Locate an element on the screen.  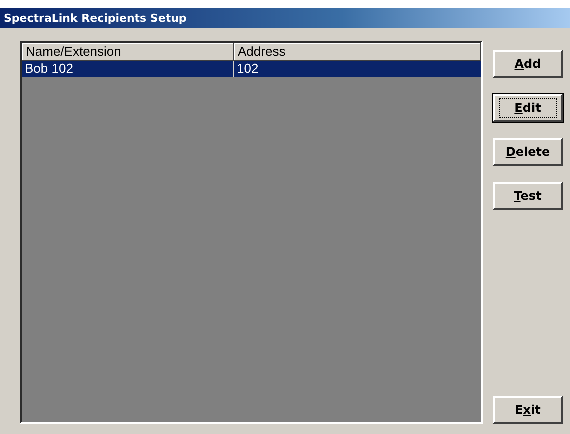
table-cell: Bob 102 is located at coordinates (128, 69).